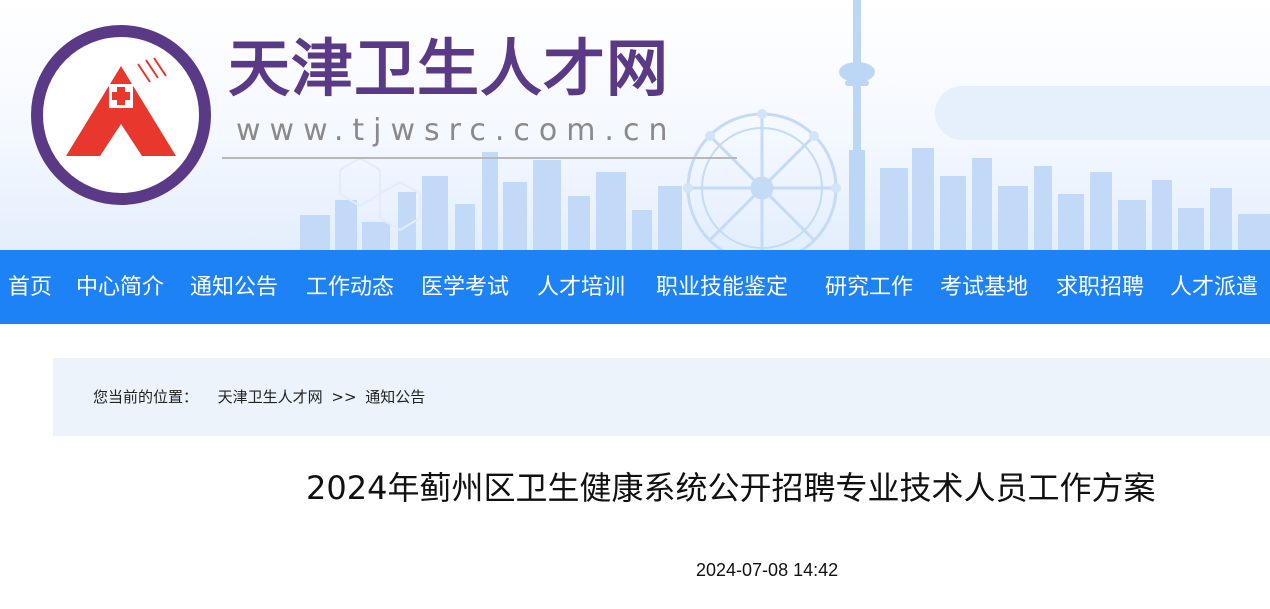  What do you see at coordinates (456, 130) in the screenshot?
I see `site-url: www.tjwsrc.com.cn` at bounding box center [456, 130].